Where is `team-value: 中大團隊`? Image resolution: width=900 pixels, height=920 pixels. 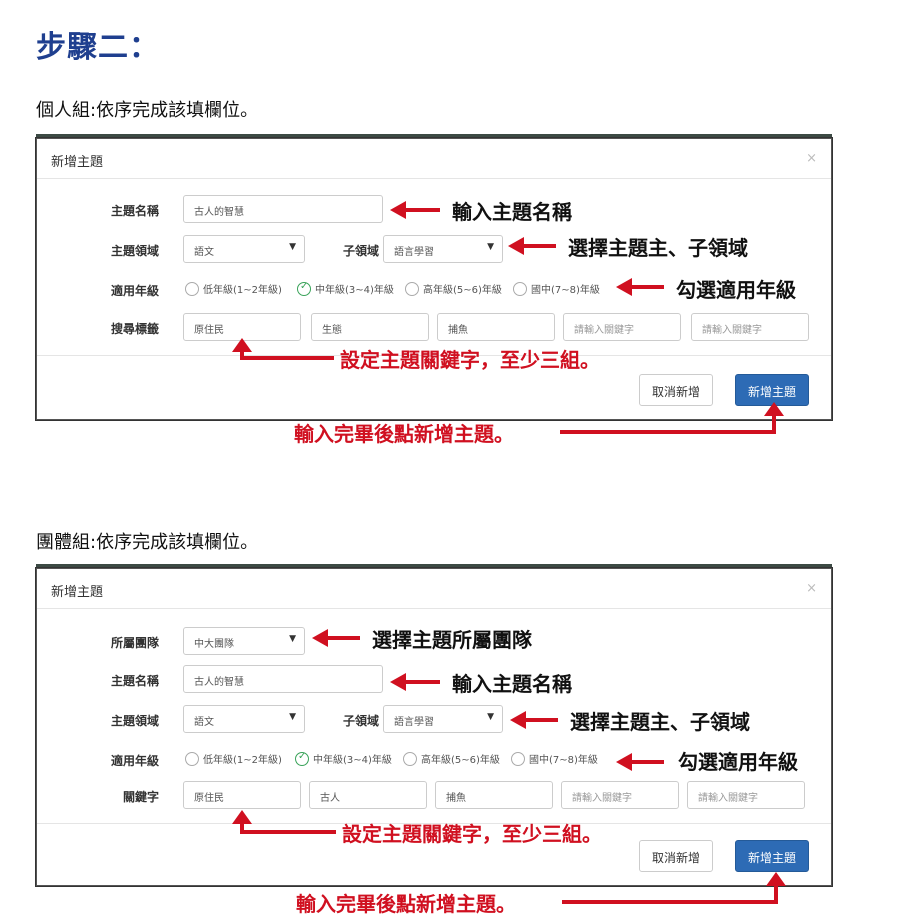 team-value: 中大團隊 is located at coordinates (214, 644).